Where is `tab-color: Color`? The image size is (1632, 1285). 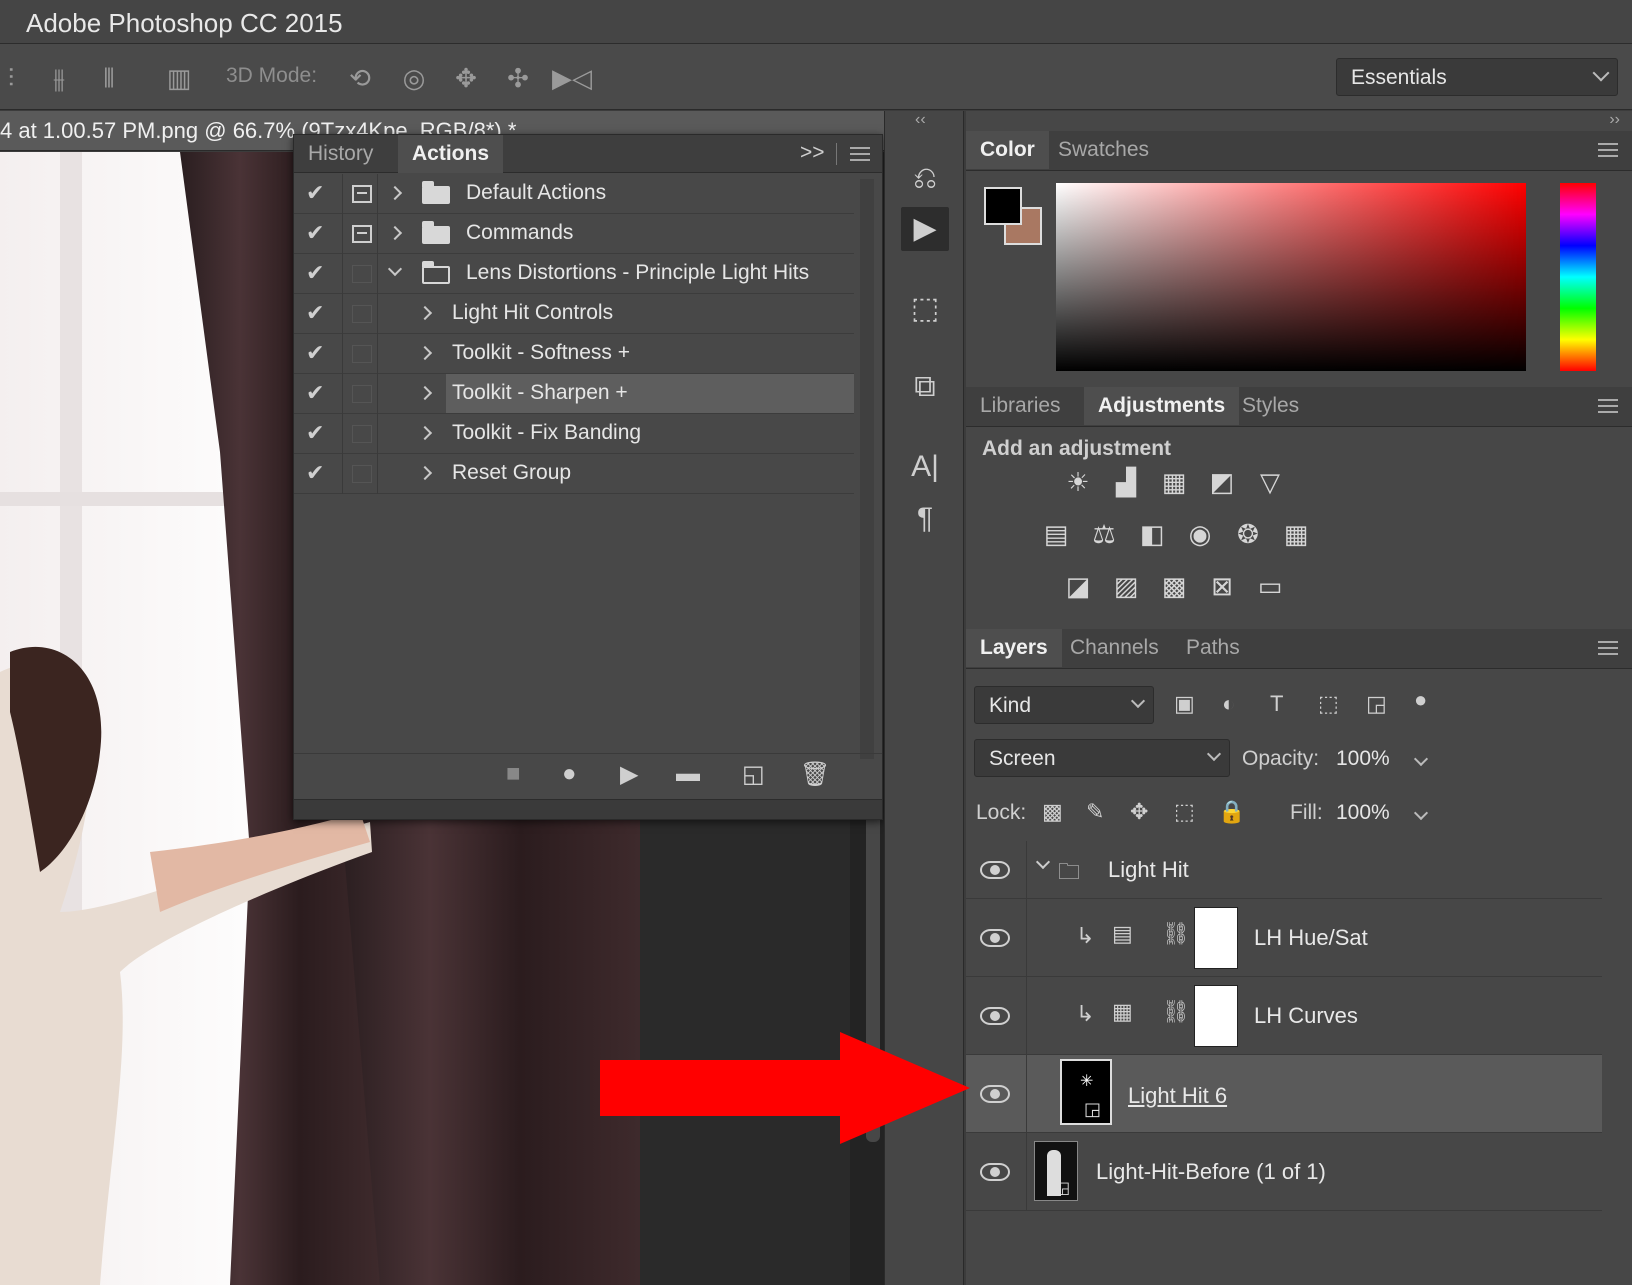
tab-color: Color is located at coordinates (1007, 150).